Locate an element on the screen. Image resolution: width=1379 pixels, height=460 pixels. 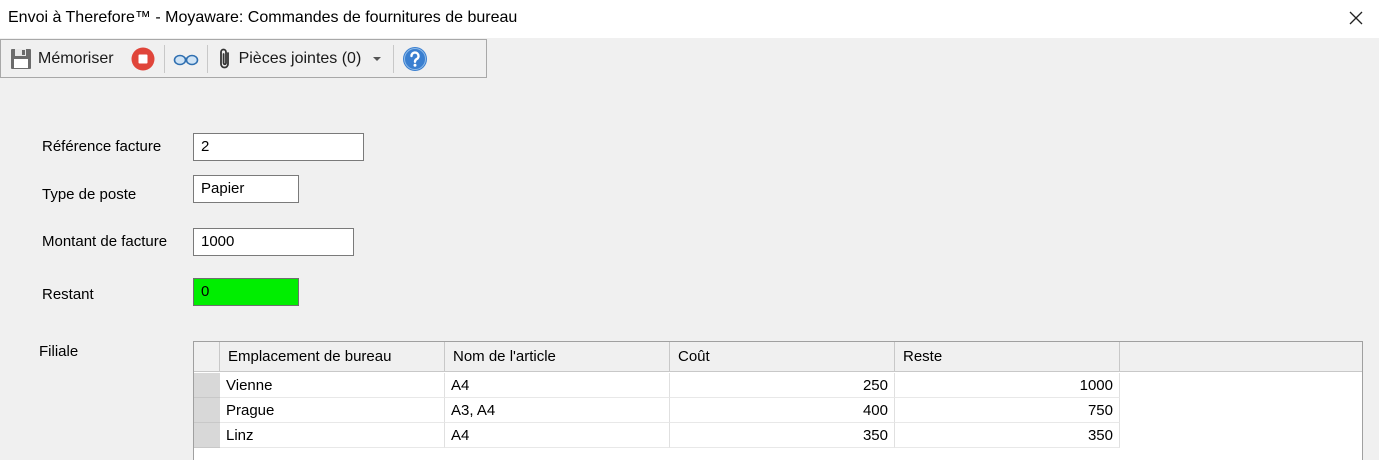
save-button: Mémoriser is located at coordinates (61, 58).